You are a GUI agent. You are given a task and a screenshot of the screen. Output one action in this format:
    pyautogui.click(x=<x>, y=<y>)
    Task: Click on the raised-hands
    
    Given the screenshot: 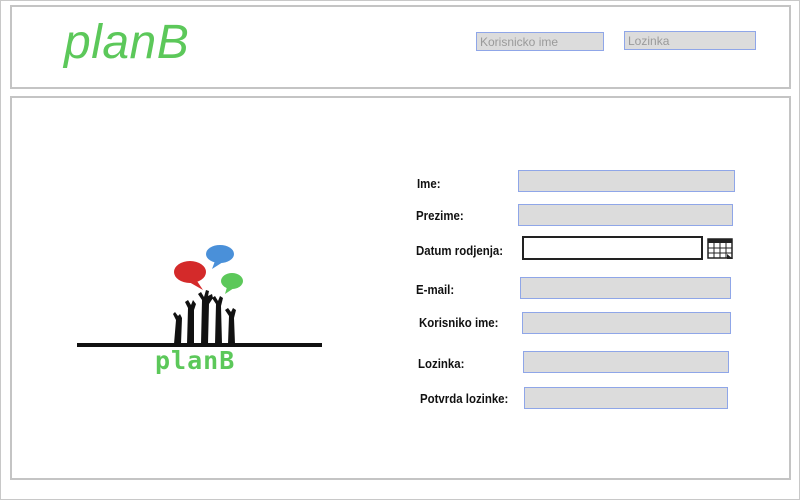 What is the action you would take?
    pyautogui.click(x=204, y=317)
    